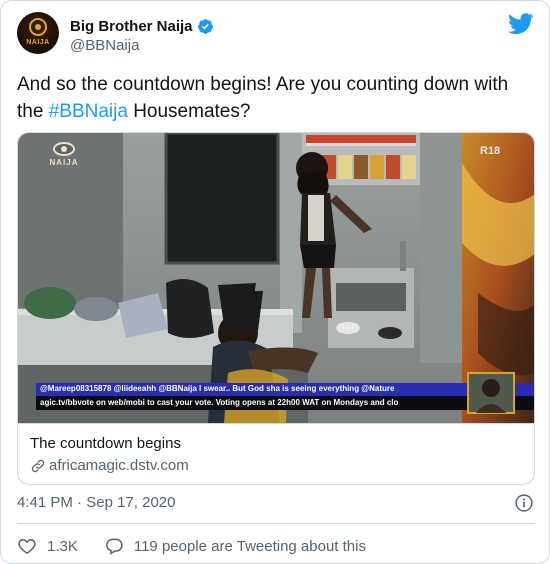  Describe the element at coordinates (130, 502) in the screenshot. I see `tweet-date: Sep 17, 2020` at that location.